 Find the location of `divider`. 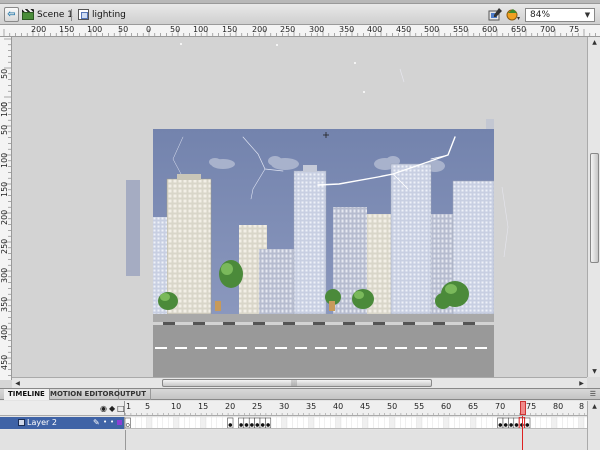

divider is located at coordinates (125, 440).